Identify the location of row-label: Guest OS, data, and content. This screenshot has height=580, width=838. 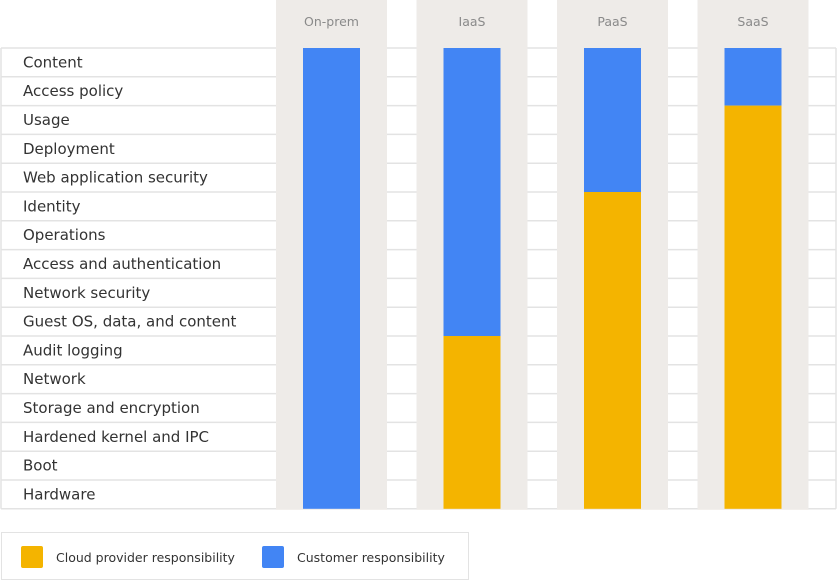
(130, 322).